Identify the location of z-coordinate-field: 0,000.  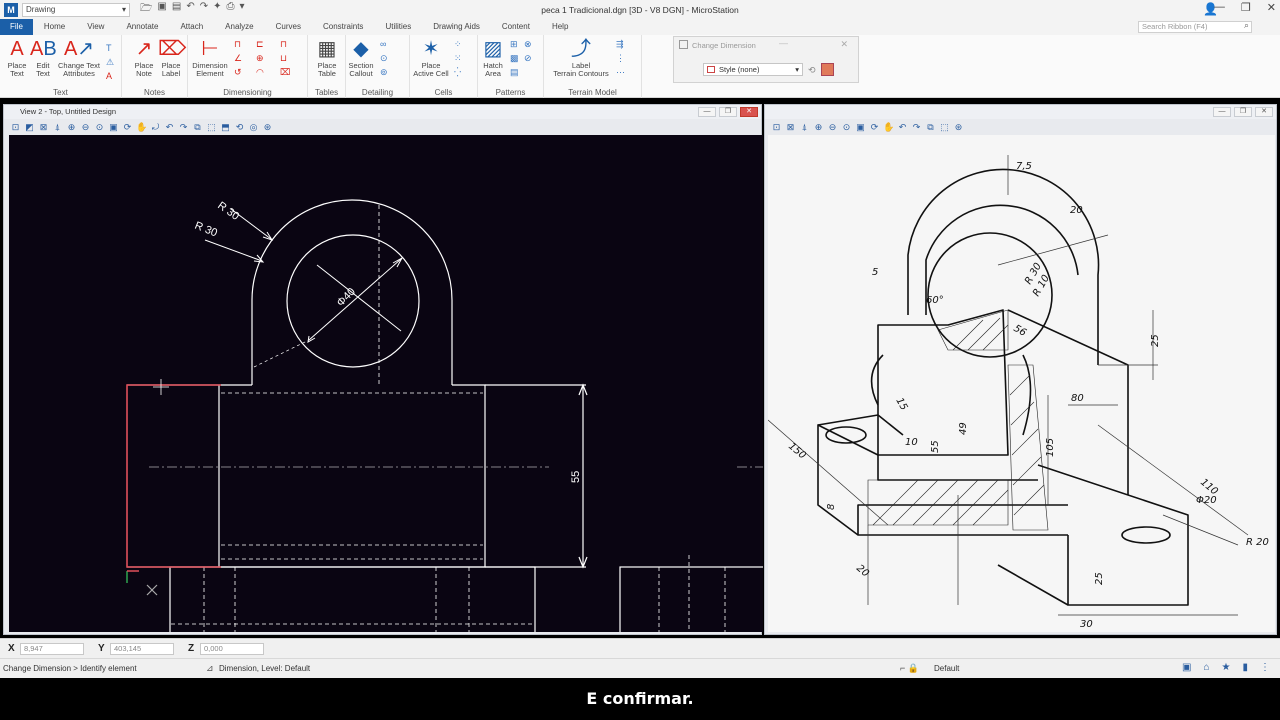
(232, 649).